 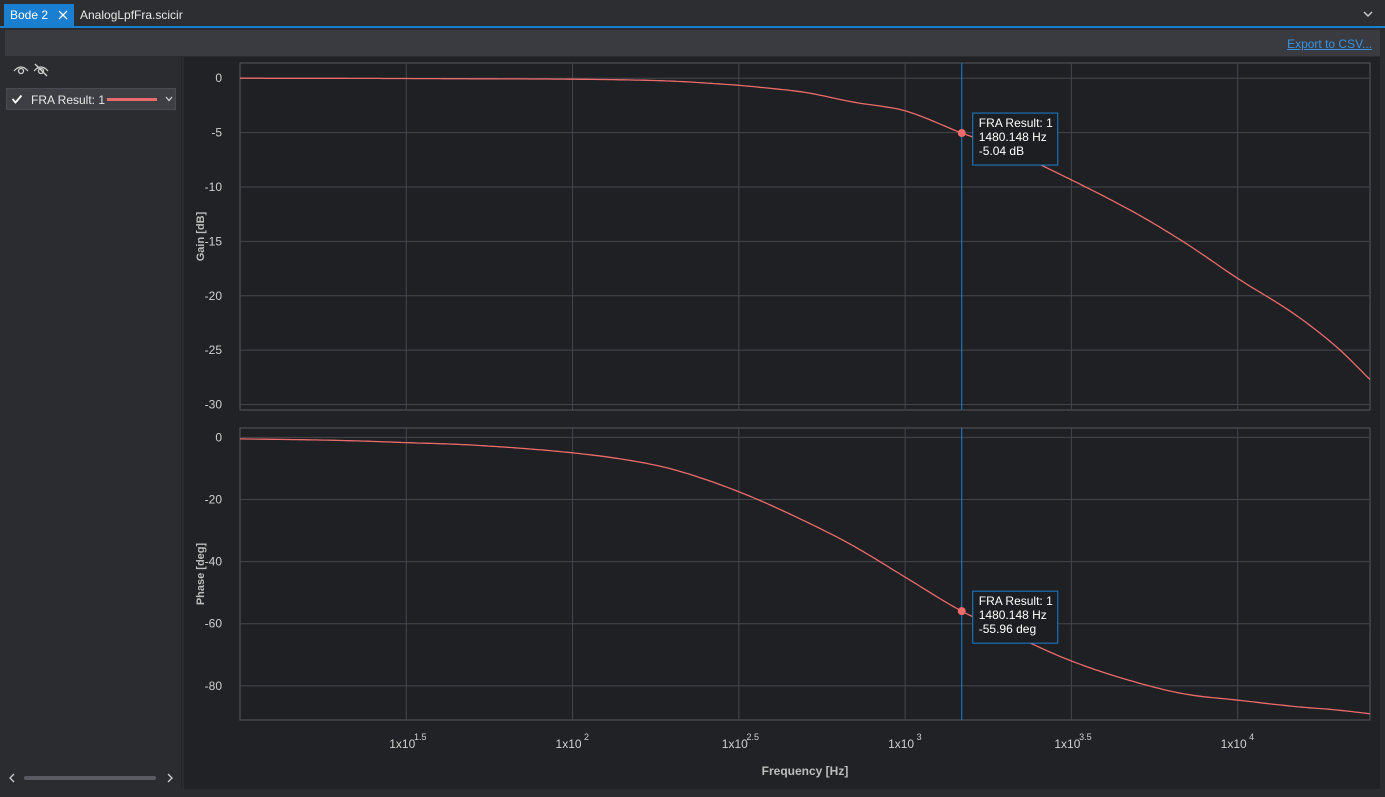 I want to click on y-tick-label: -40, so click(x=214, y=562).